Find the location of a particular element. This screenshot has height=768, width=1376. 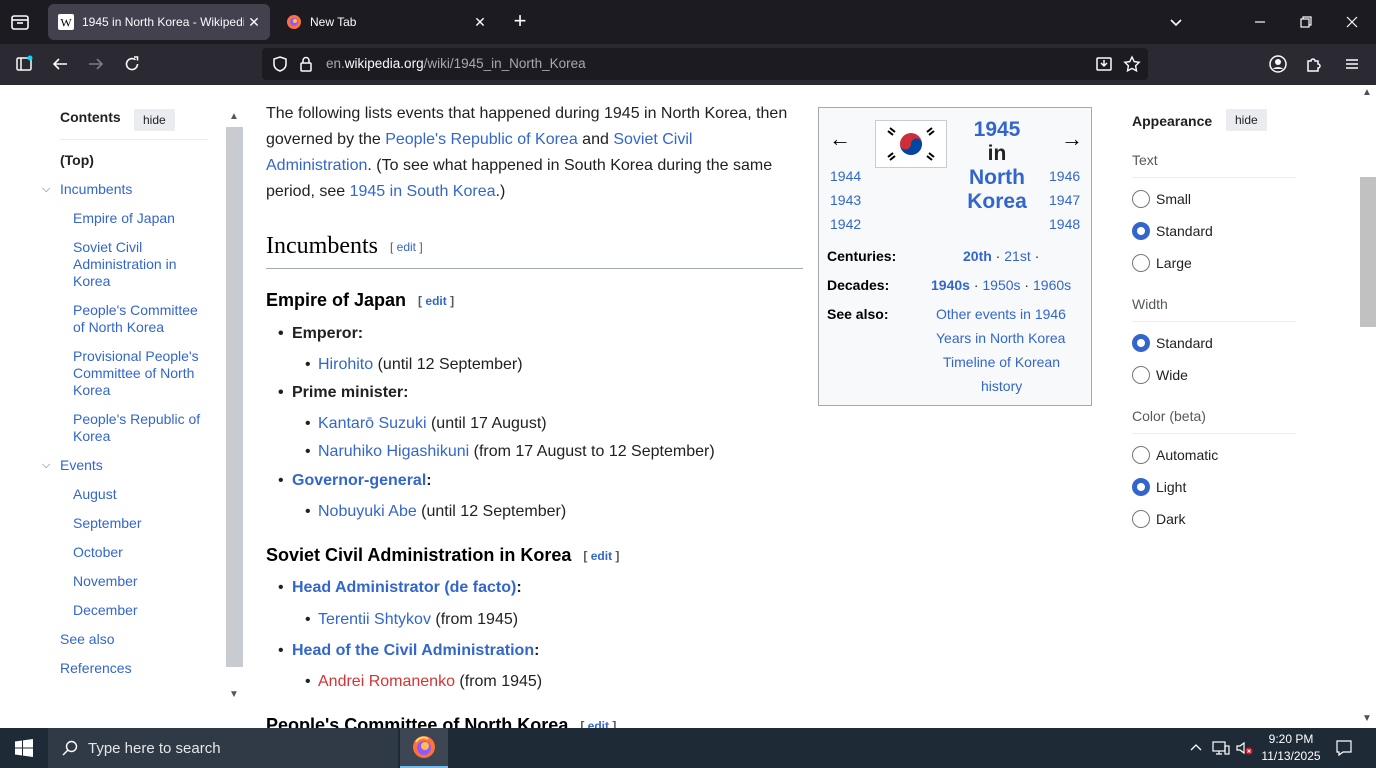

tracking-protection-shield-icon is located at coordinates (280, 64).